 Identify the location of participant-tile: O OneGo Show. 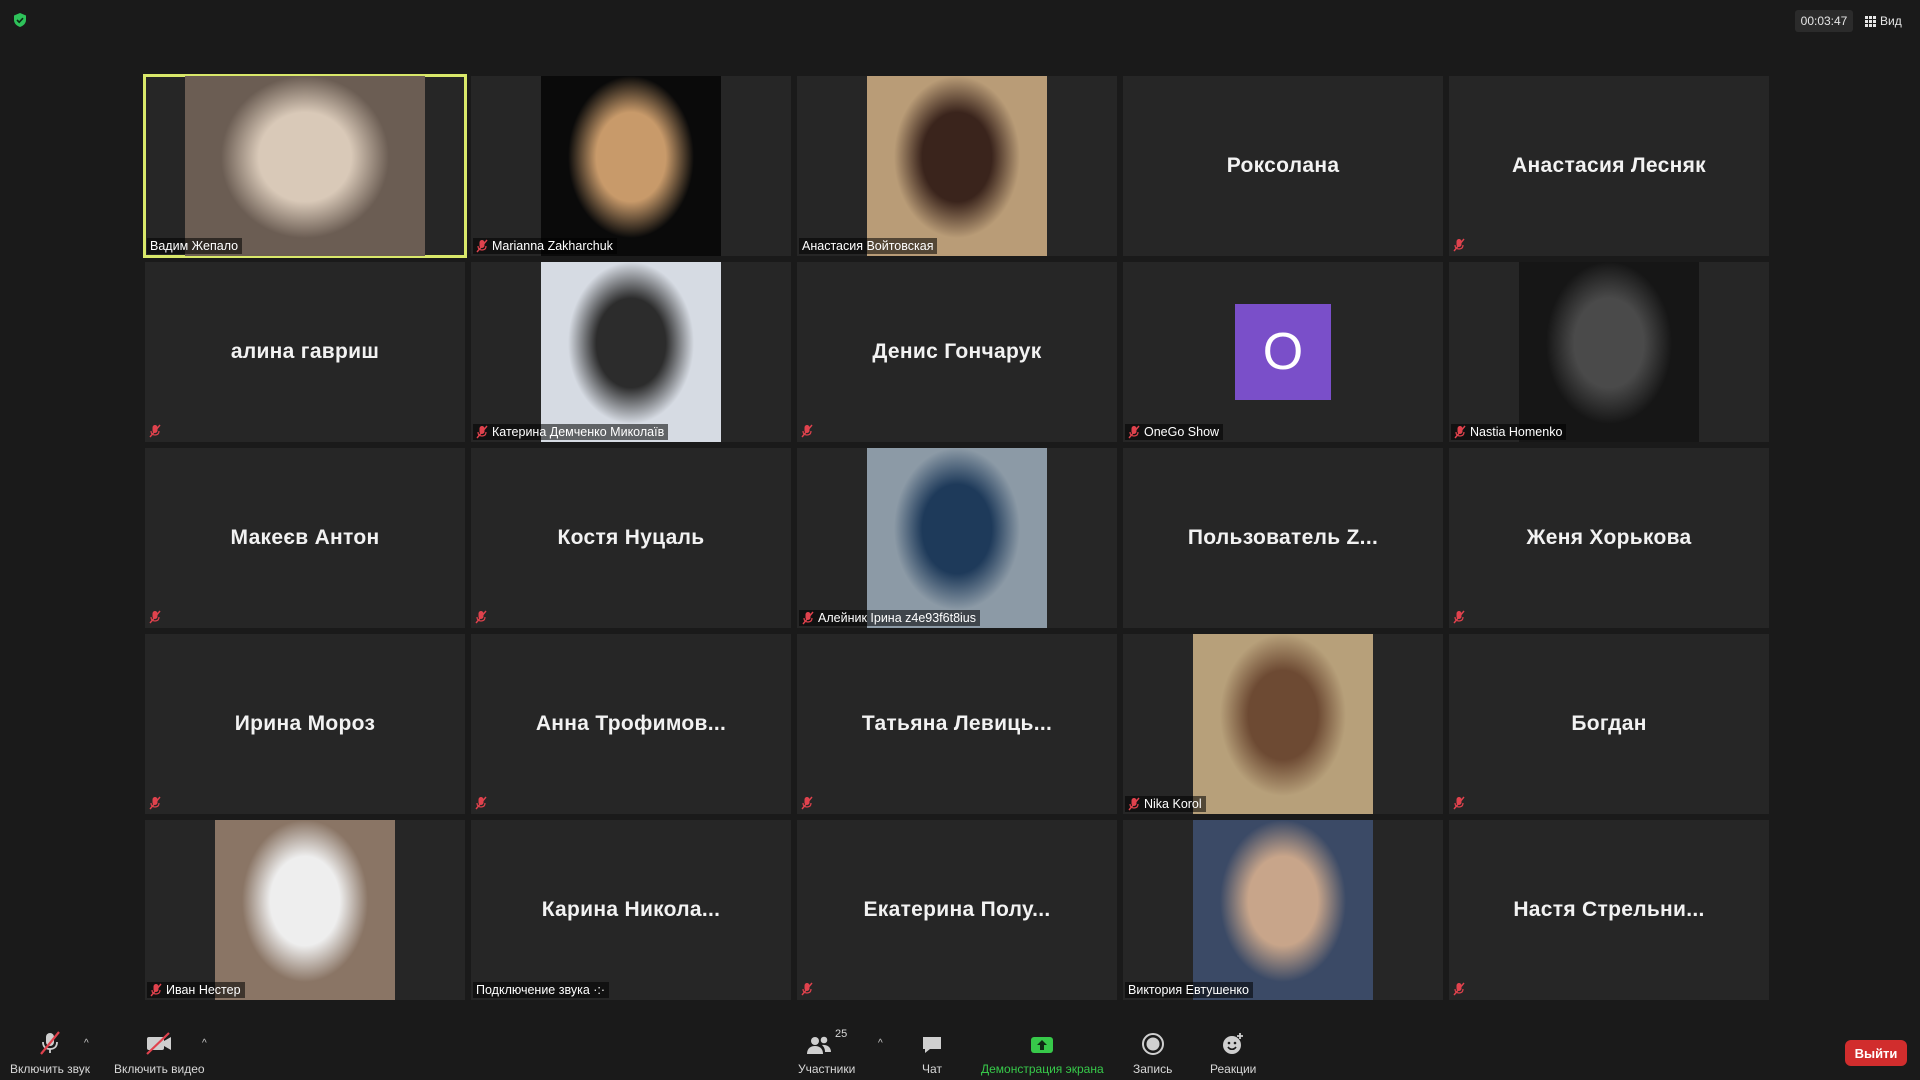
(1283, 352).